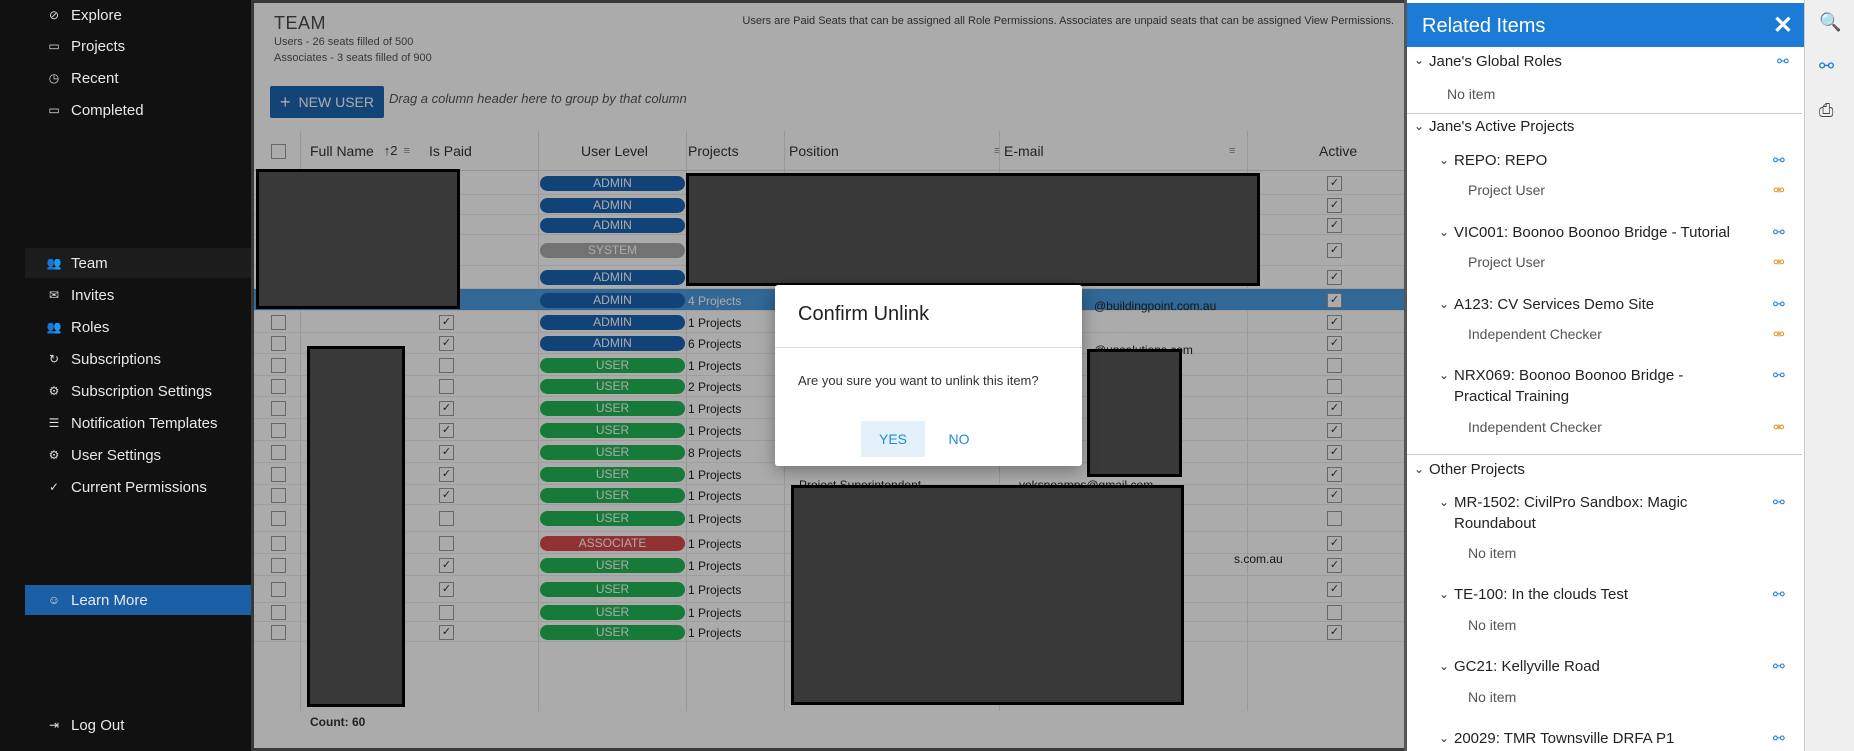 The image size is (1854, 751). Describe the element at coordinates (1541, 594) in the screenshot. I see `other-project-name: TE-100: In the clouds Test` at that location.